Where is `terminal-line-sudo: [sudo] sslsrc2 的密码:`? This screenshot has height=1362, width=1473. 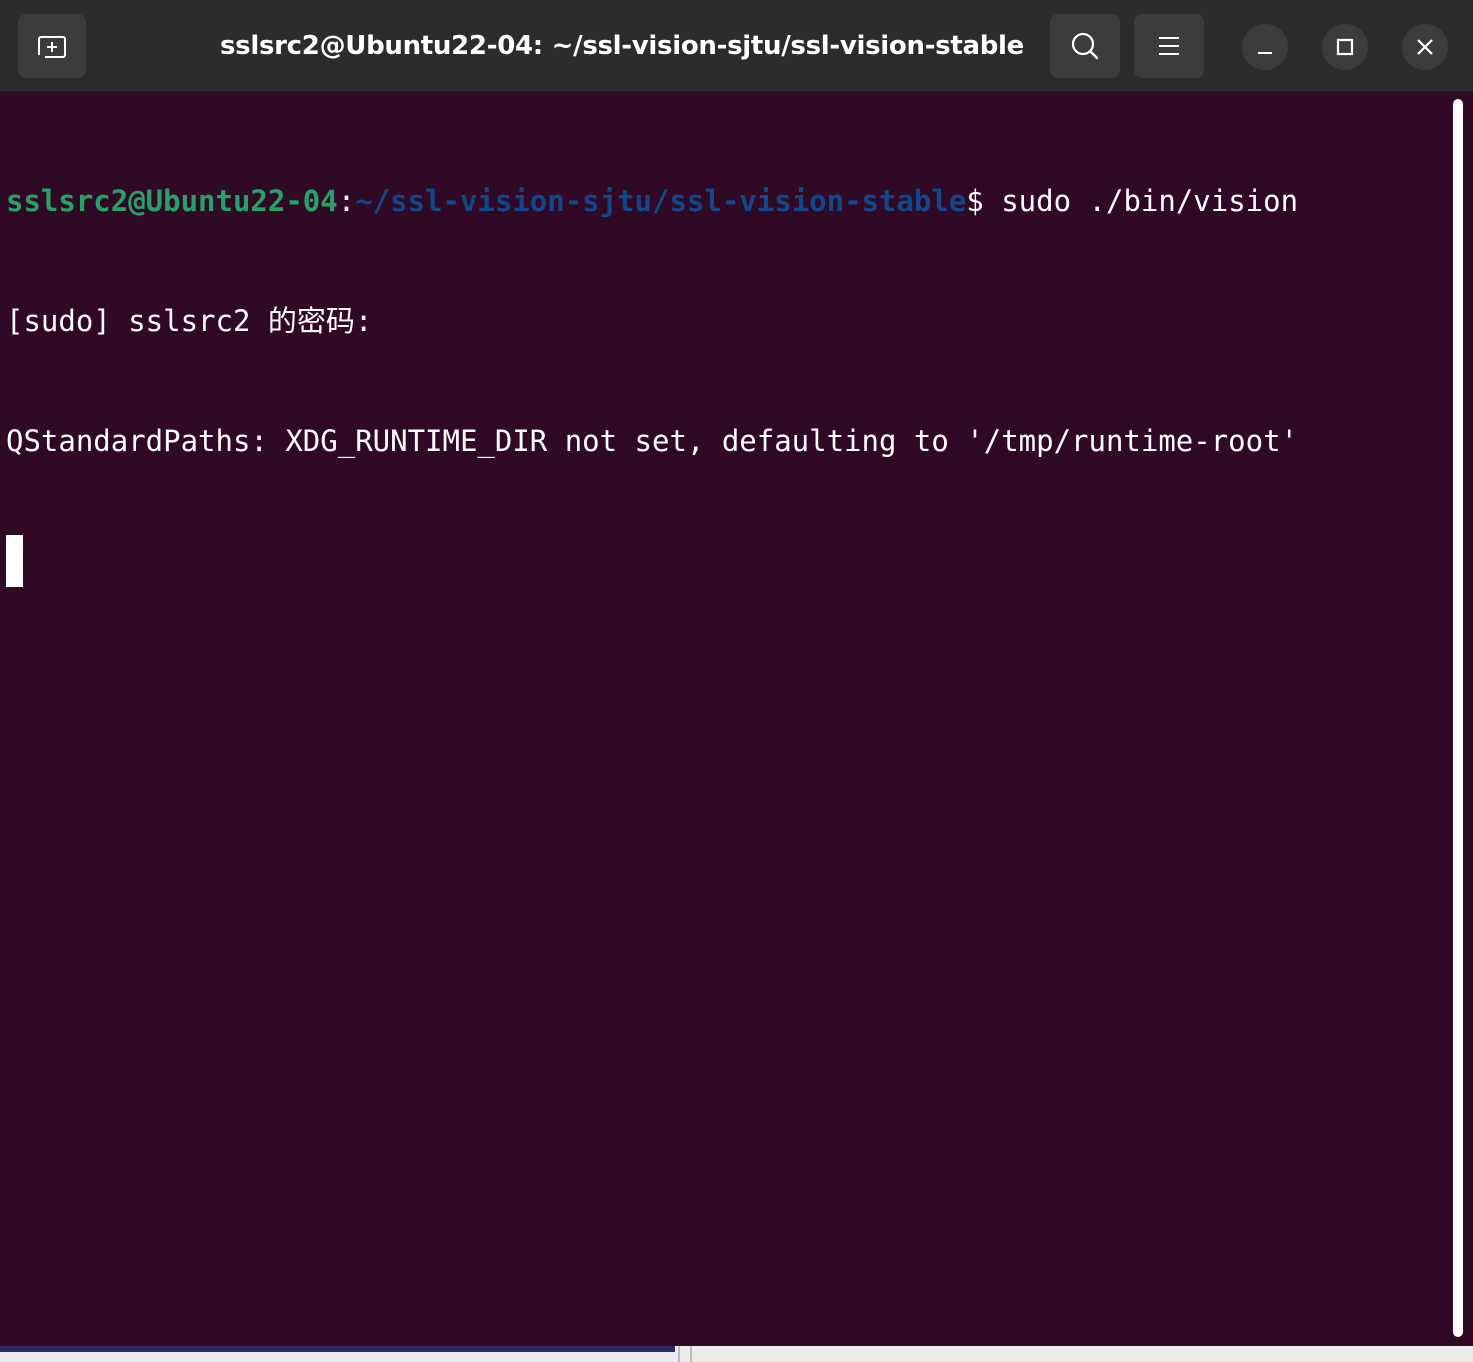
terminal-line-sudo: [sudo] sslsrc2 的密码: is located at coordinates (189, 321).